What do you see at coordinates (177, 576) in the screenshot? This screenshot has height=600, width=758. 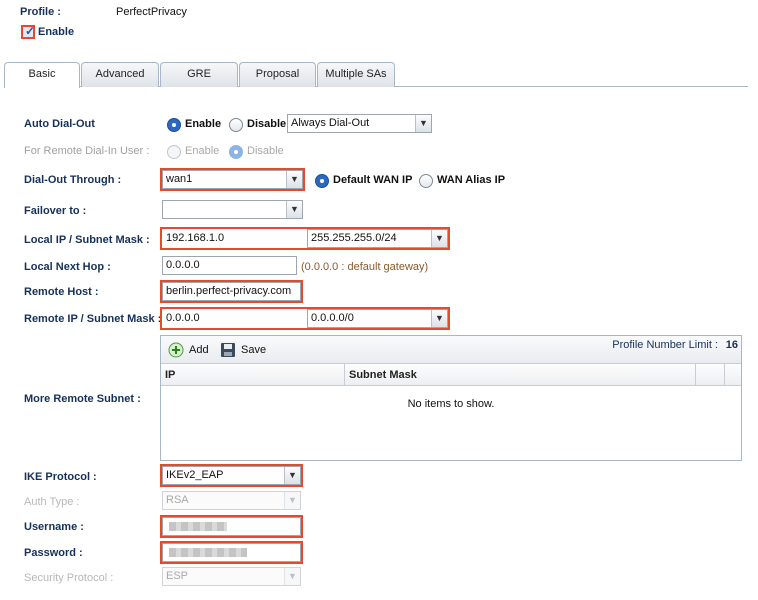 I see `security-protocol-value: ESP` at bounding box center [177, 576].